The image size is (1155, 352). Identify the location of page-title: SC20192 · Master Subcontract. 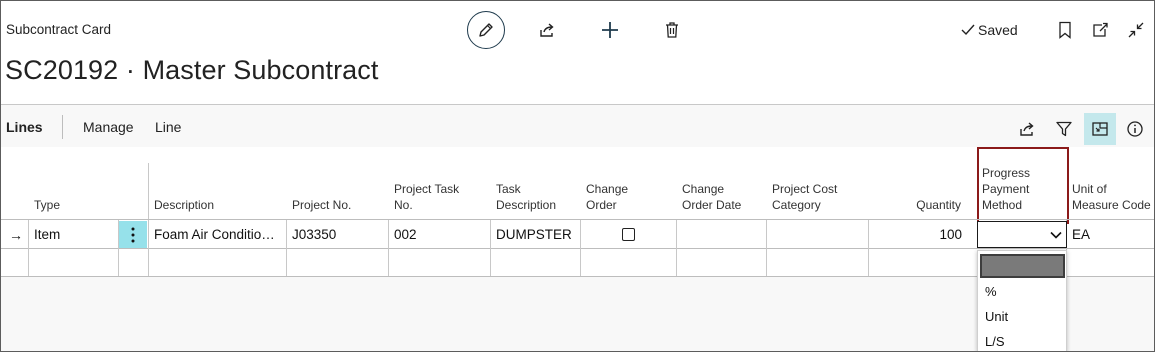
(192, 70).